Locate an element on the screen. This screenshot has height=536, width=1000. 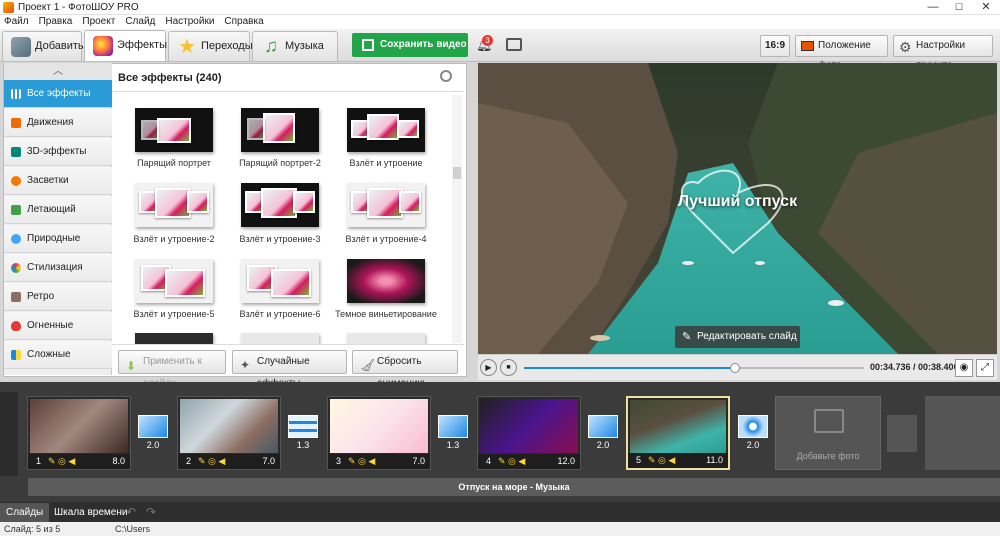
category-lights: Засветки is located at coordinates (58, 181).